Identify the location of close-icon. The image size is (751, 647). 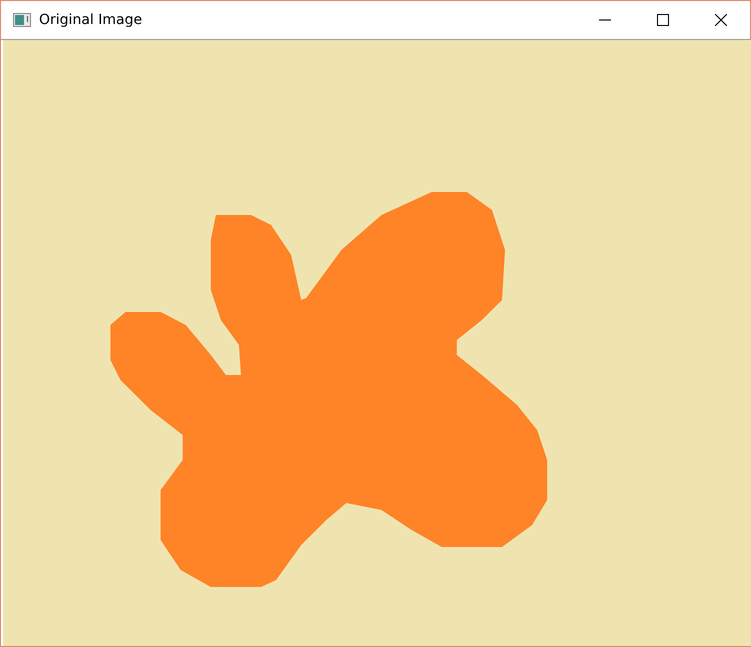
(721, 20).